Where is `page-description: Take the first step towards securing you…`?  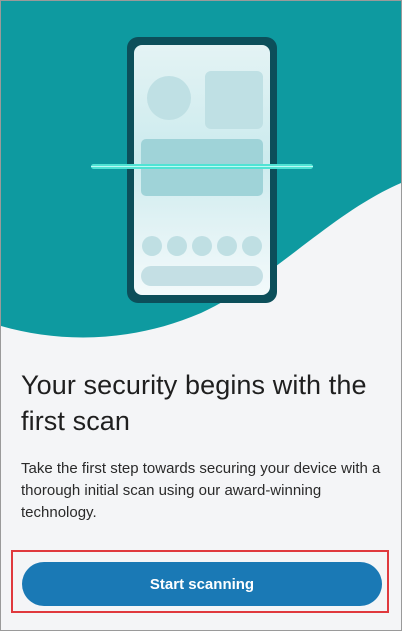
page-description: Take the first step towards securing you… is located at coordinates (201, 490).